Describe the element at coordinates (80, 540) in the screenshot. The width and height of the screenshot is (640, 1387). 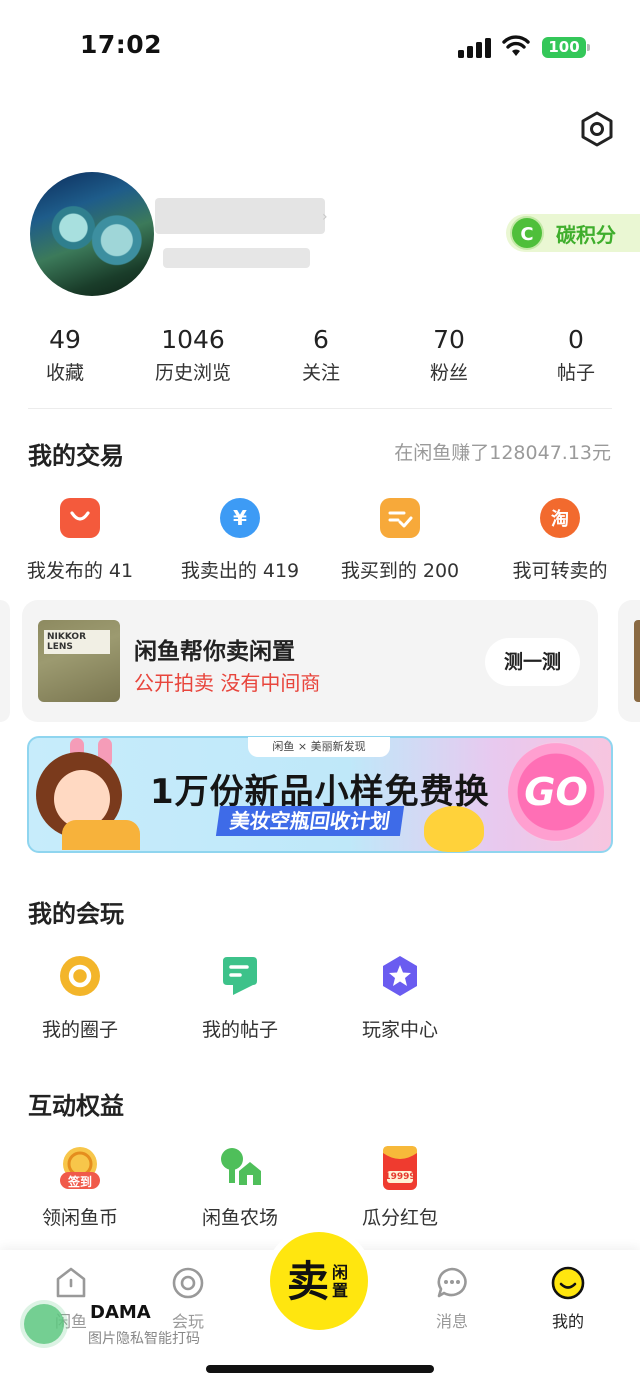
I see `action-my-published: 我发布的 41` at that location.